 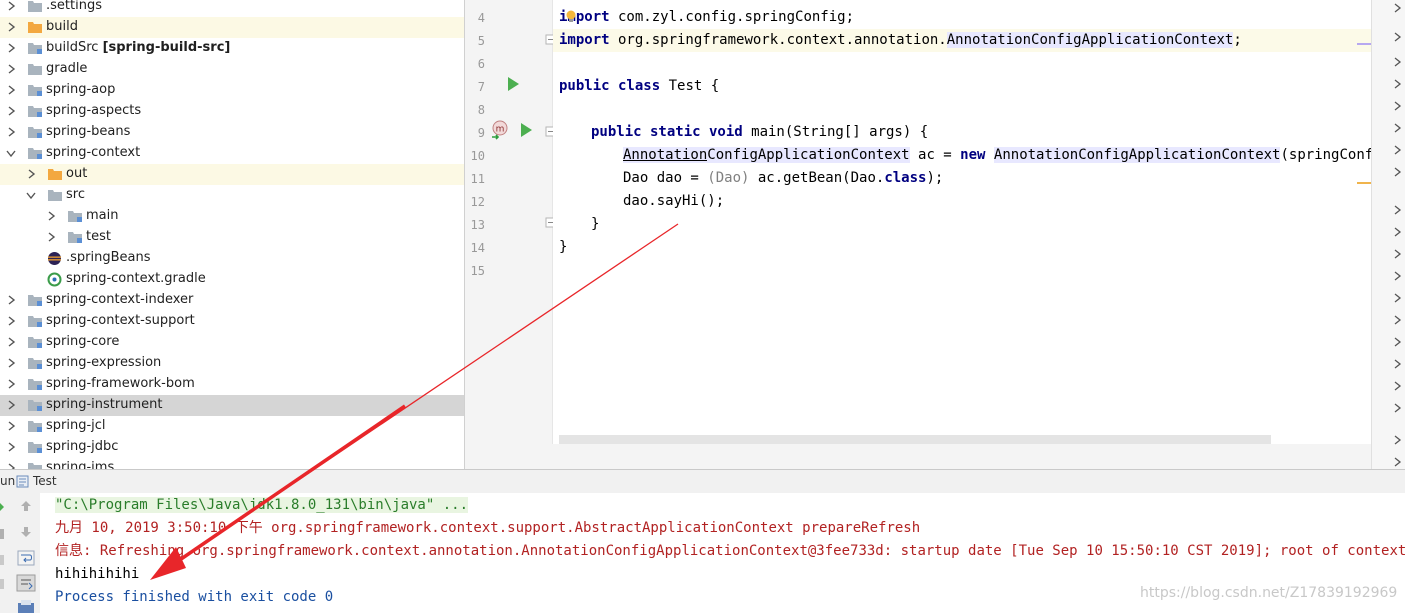 I want to click on code-line-9: public static void main(String[] args) {, so click(x=962, y=132).